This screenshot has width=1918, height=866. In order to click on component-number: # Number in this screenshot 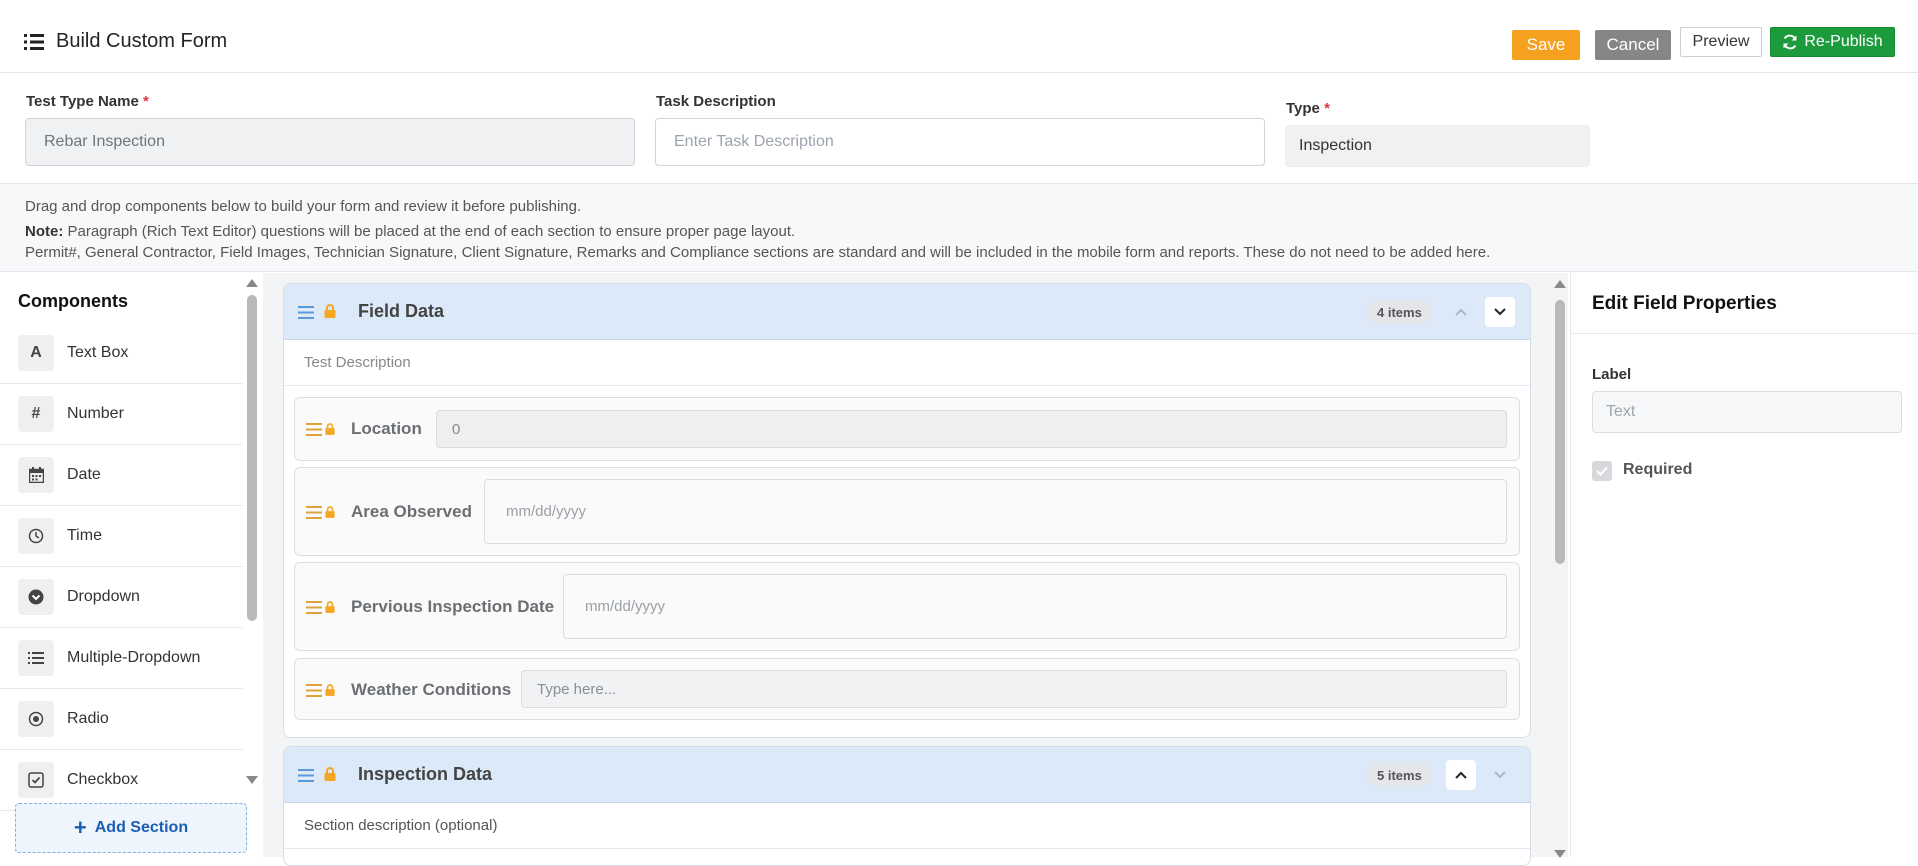, I will do `click(121, 414)`.